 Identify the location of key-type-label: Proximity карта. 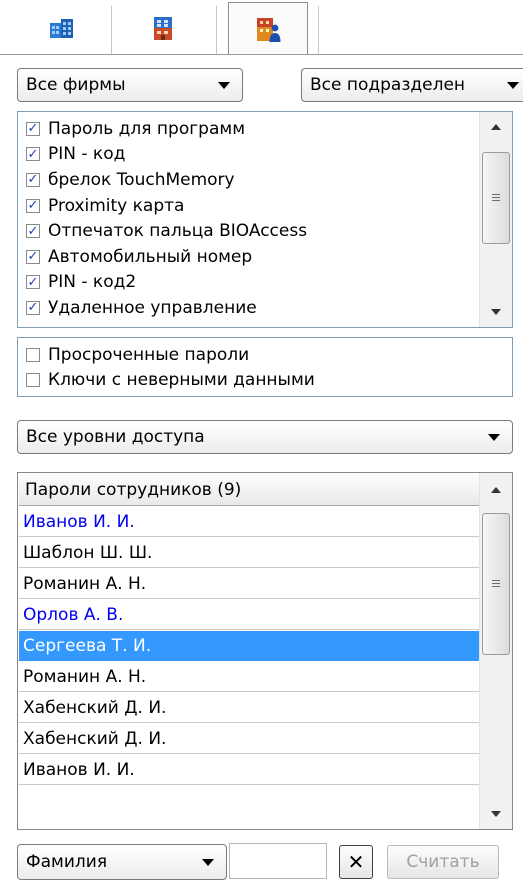
(116, 205).